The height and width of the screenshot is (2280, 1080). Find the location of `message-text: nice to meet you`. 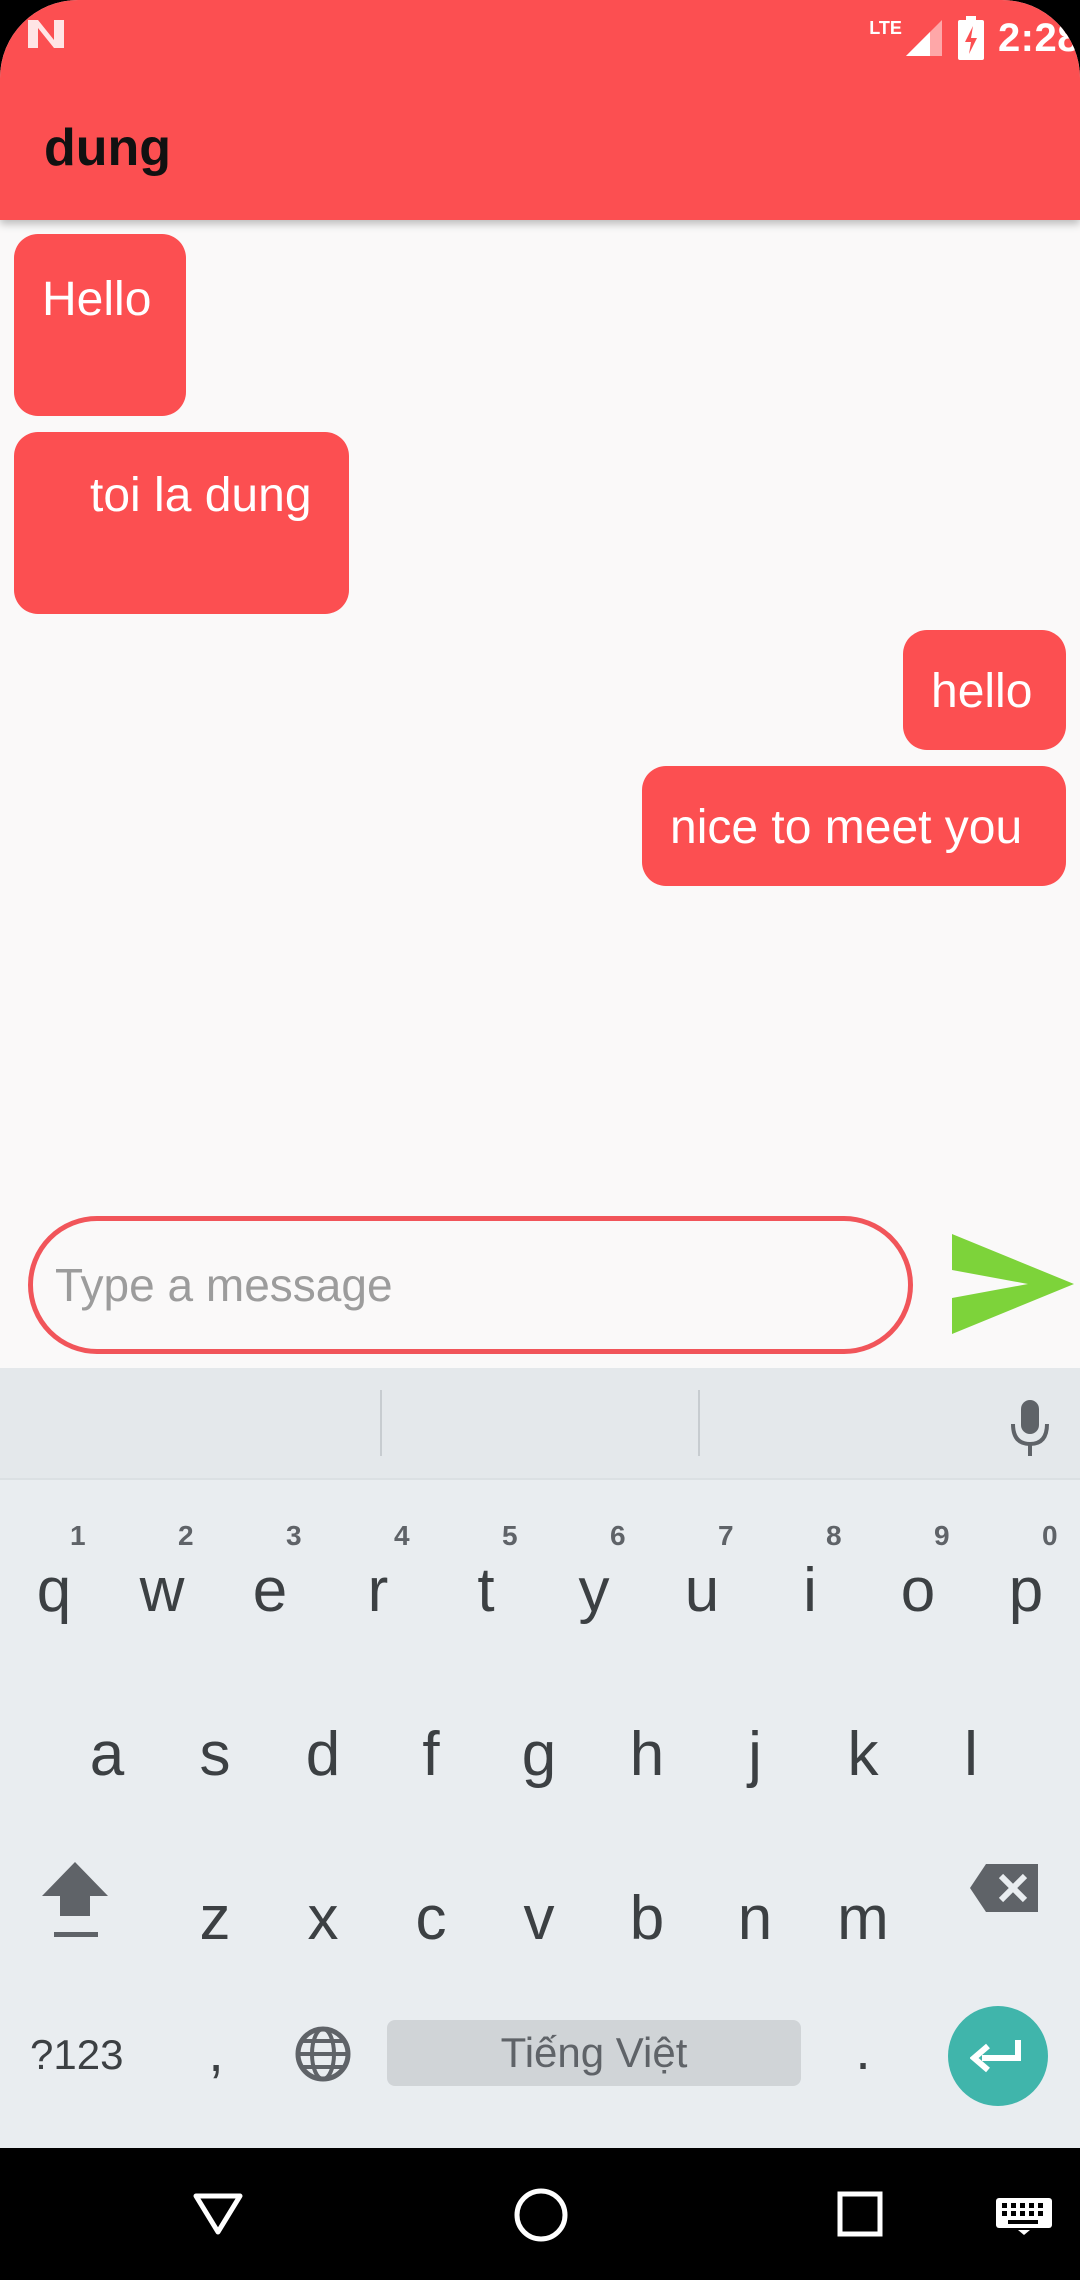

message-text: nice to meet you is located at coordinates (846, 827).